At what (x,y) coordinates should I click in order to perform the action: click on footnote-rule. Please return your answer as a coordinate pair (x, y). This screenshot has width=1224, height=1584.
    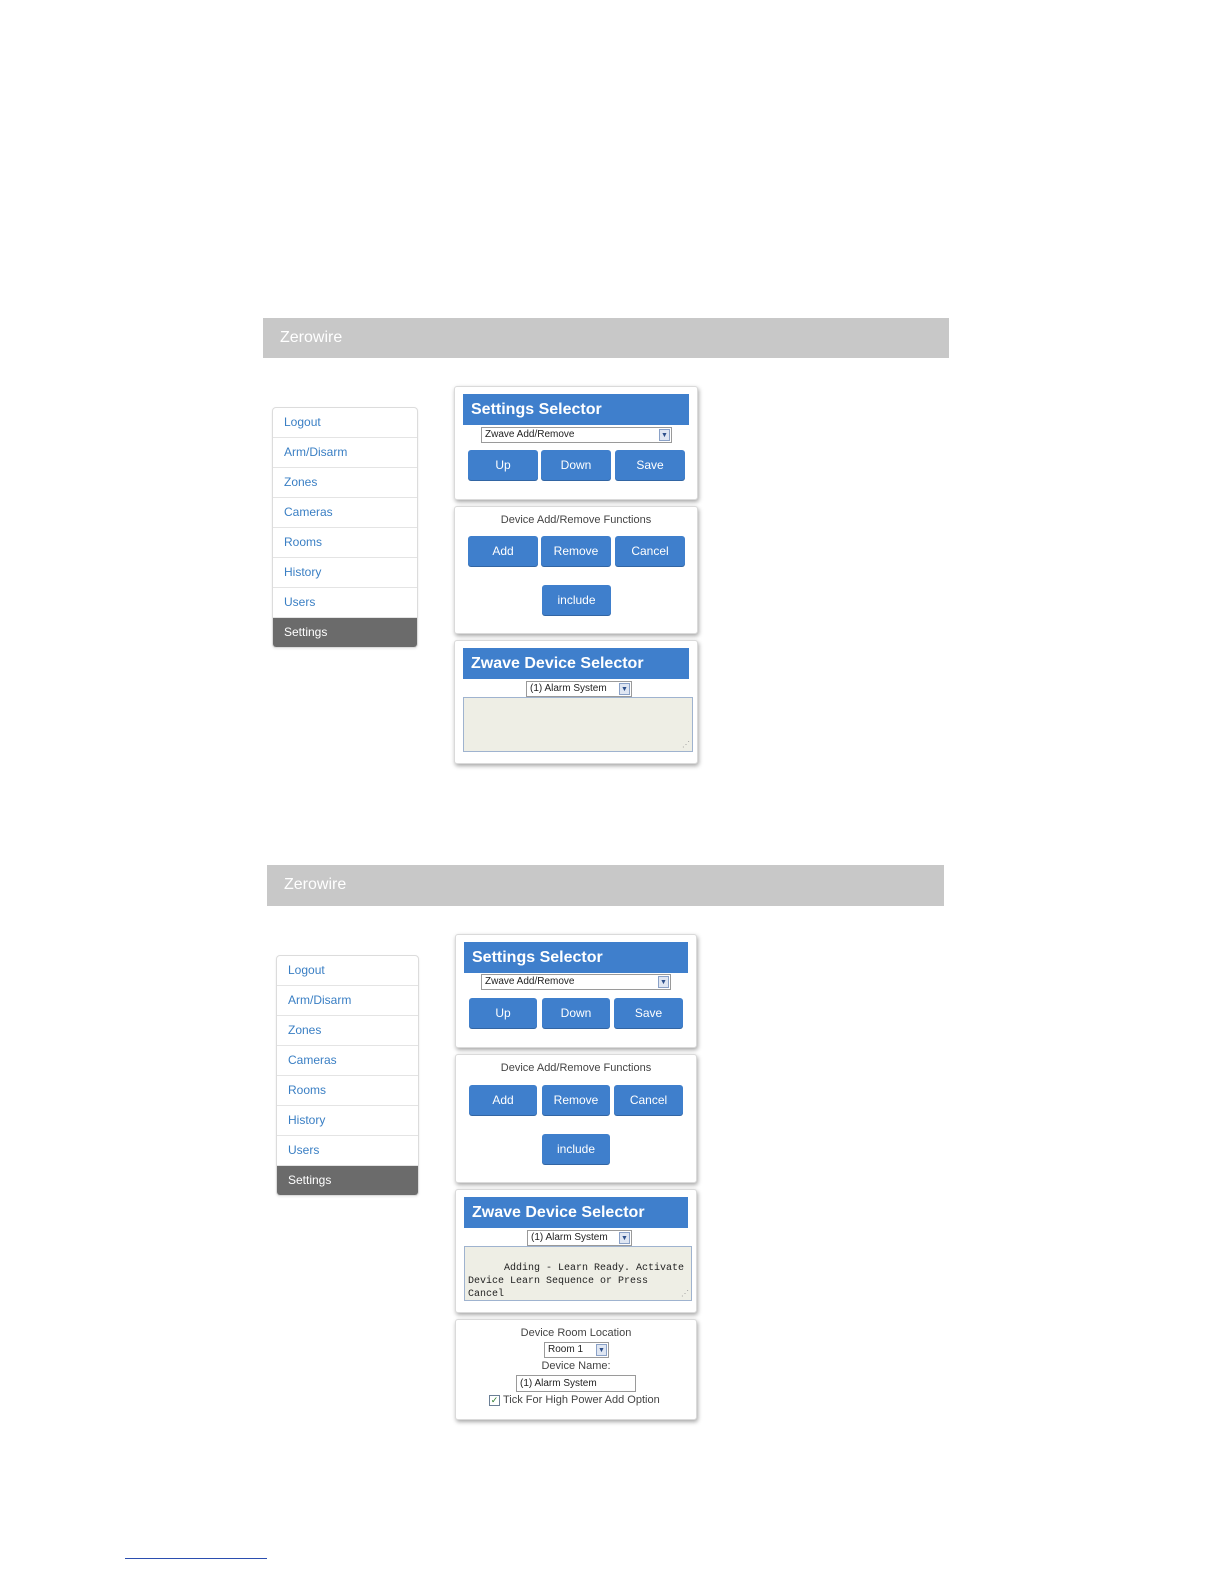
    Looking at the image, I should click on (196, 1558).